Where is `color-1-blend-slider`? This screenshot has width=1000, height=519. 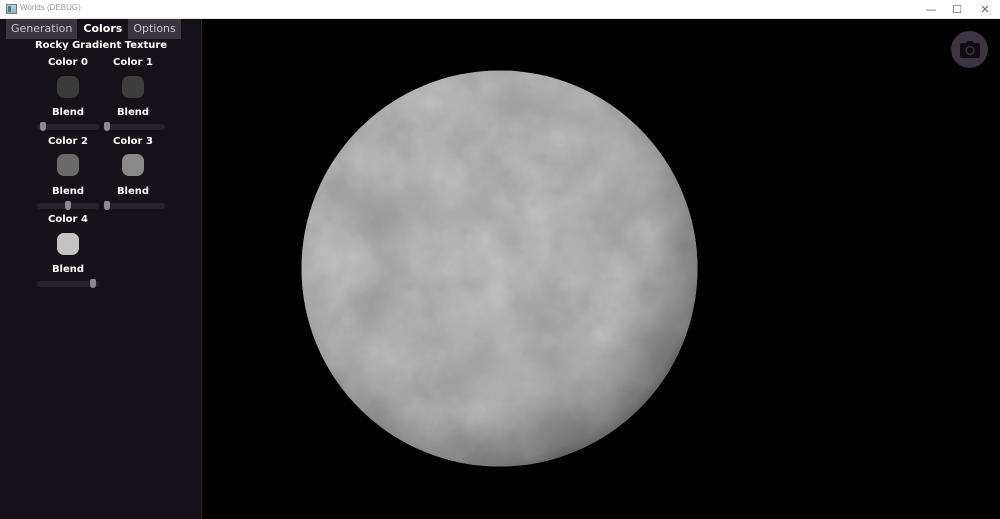
color-1-blend-slider is located at coordinates (134, 126).